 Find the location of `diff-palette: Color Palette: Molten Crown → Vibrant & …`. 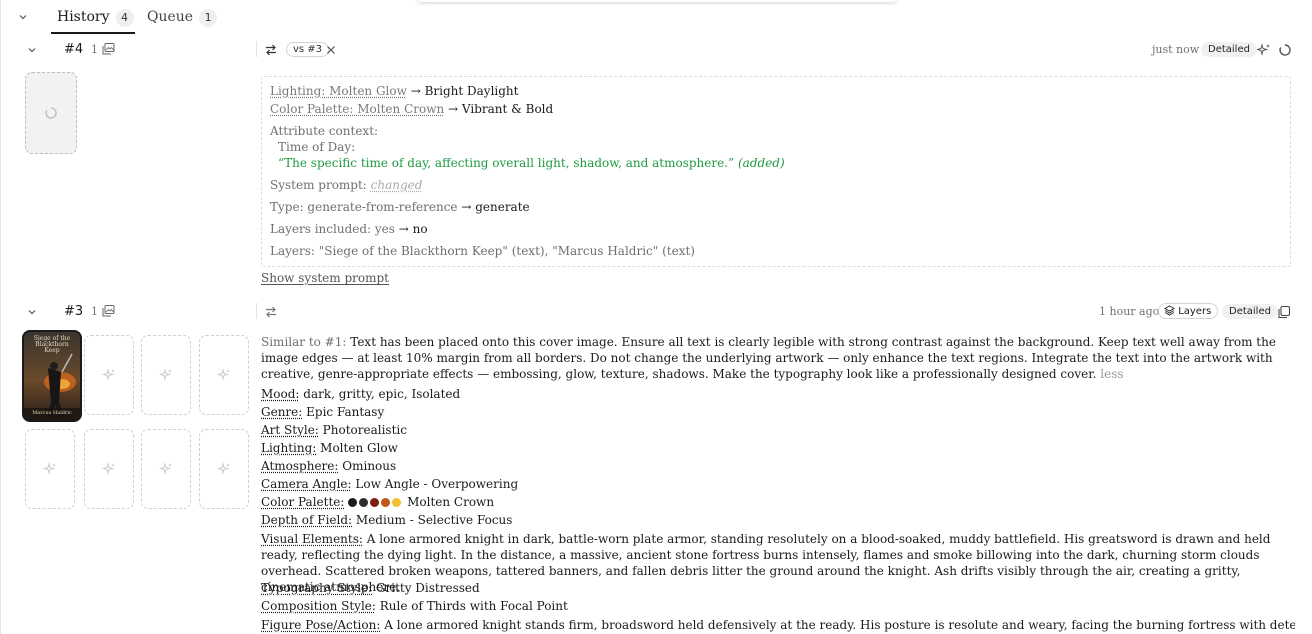

diff-palette: Color Palette: Molten Crown → Vibrant & … is located at coordinates (412, 109).